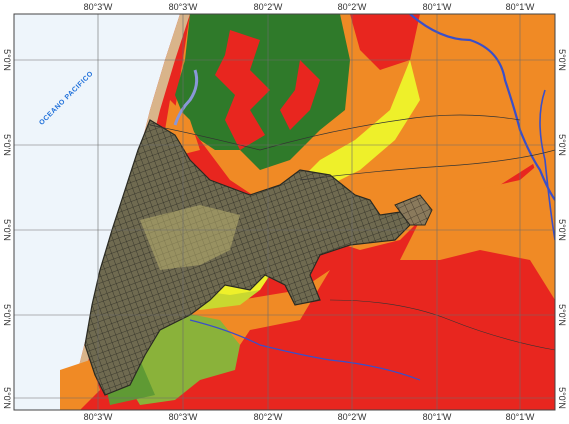  What do you see at coordinates (562, 145) in the screenshot?
I see `lat-tick-right-2: 5°0'N` at bounding box center [562, 145].